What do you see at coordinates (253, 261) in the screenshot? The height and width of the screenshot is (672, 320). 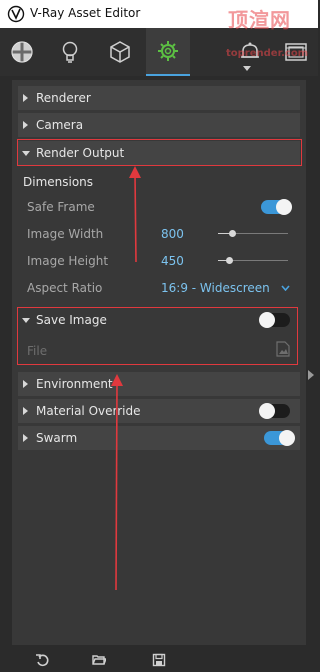 I see `image-height-slider` at bounding box center [253, 261].